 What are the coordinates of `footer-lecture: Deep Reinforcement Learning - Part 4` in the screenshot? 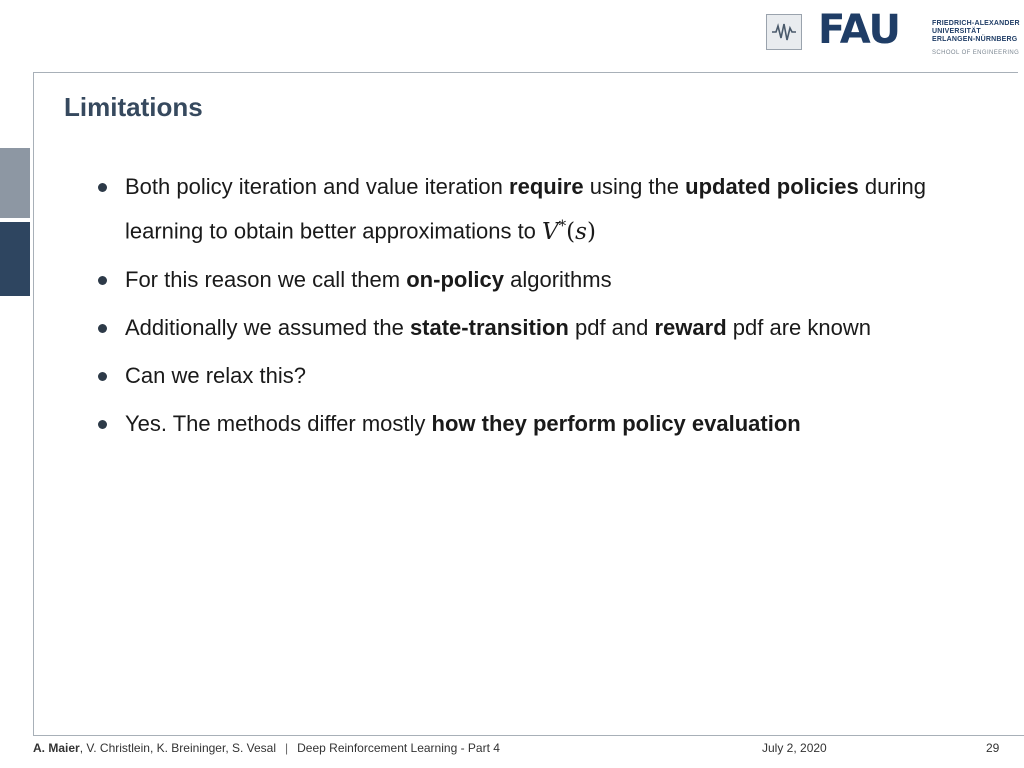 It's located at (398, 748).